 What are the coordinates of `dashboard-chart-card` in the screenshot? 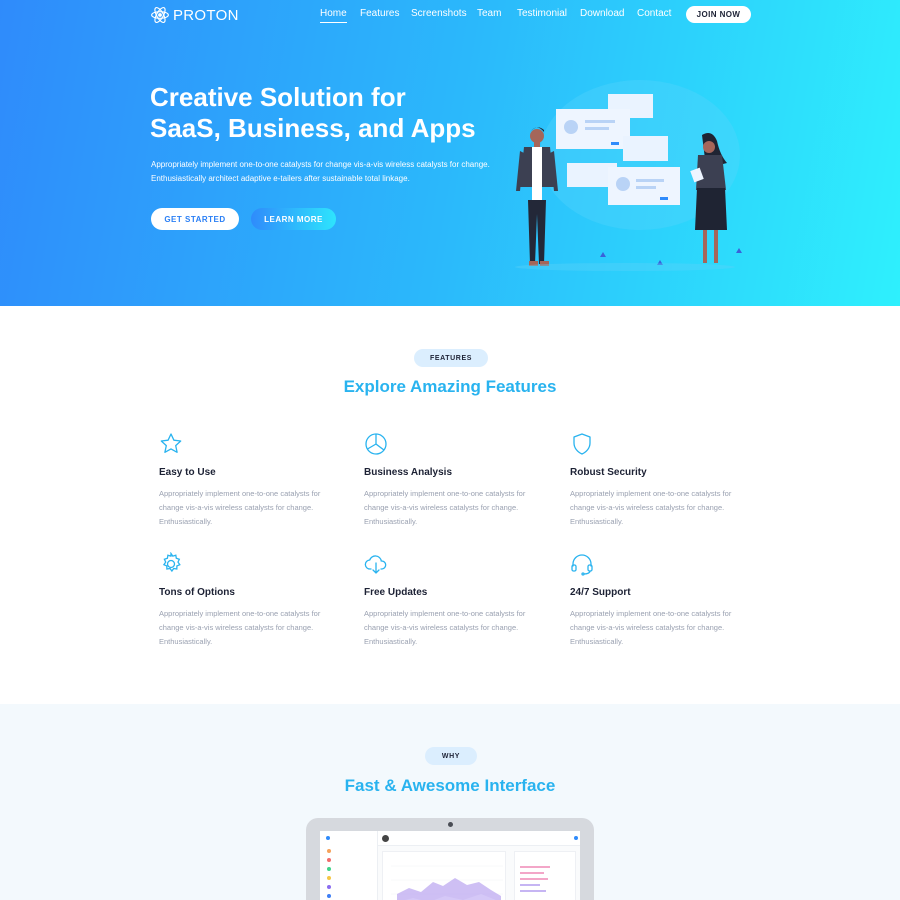 It's located at (444, 875).